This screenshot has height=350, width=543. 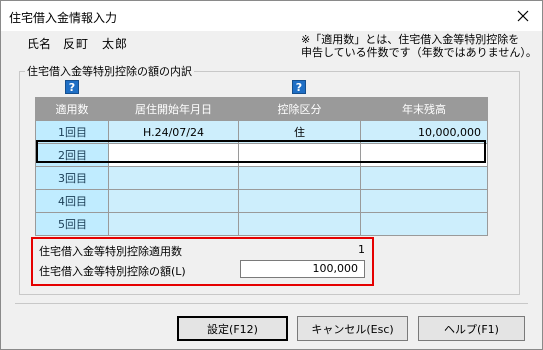 I want to click on help-icon-count: ?, so click(x=72, y=87).